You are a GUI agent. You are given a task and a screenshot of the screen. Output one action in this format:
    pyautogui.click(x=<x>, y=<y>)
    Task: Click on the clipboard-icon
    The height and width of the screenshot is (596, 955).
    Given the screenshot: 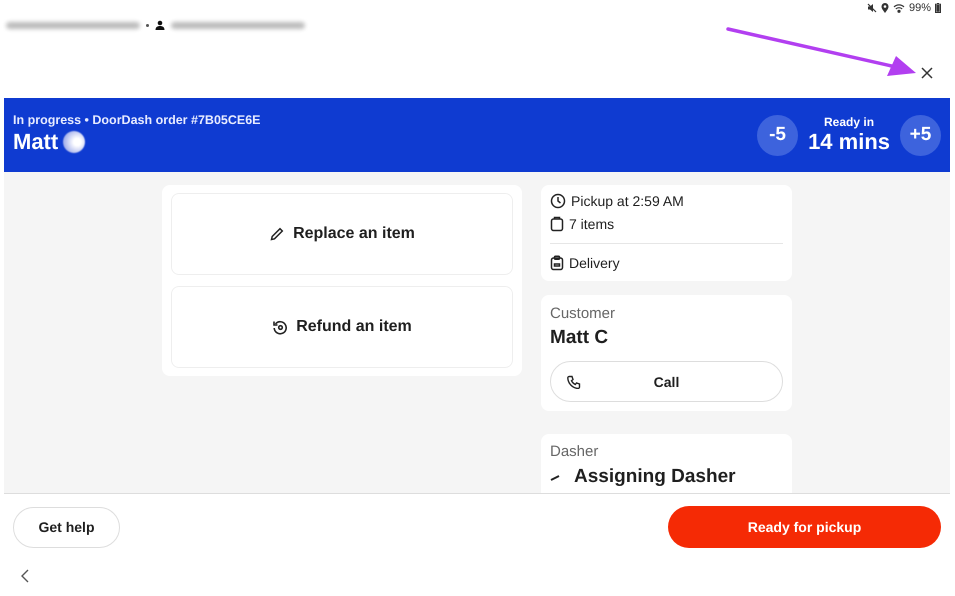 What is the action you would take?
    pyautogui.click(x=557, y=263)
    